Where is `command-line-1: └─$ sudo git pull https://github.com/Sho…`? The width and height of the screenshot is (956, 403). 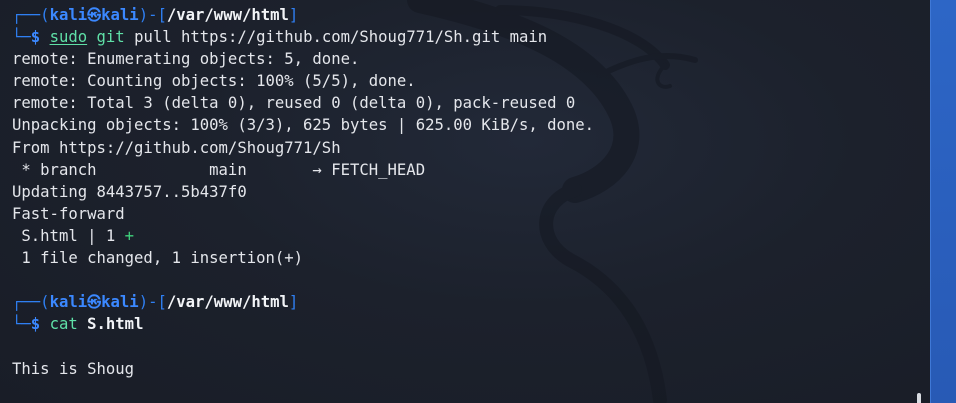
command-line-1: └─$ sudo git pull https://github.com/Sho… is located at coordinates (464, 37).